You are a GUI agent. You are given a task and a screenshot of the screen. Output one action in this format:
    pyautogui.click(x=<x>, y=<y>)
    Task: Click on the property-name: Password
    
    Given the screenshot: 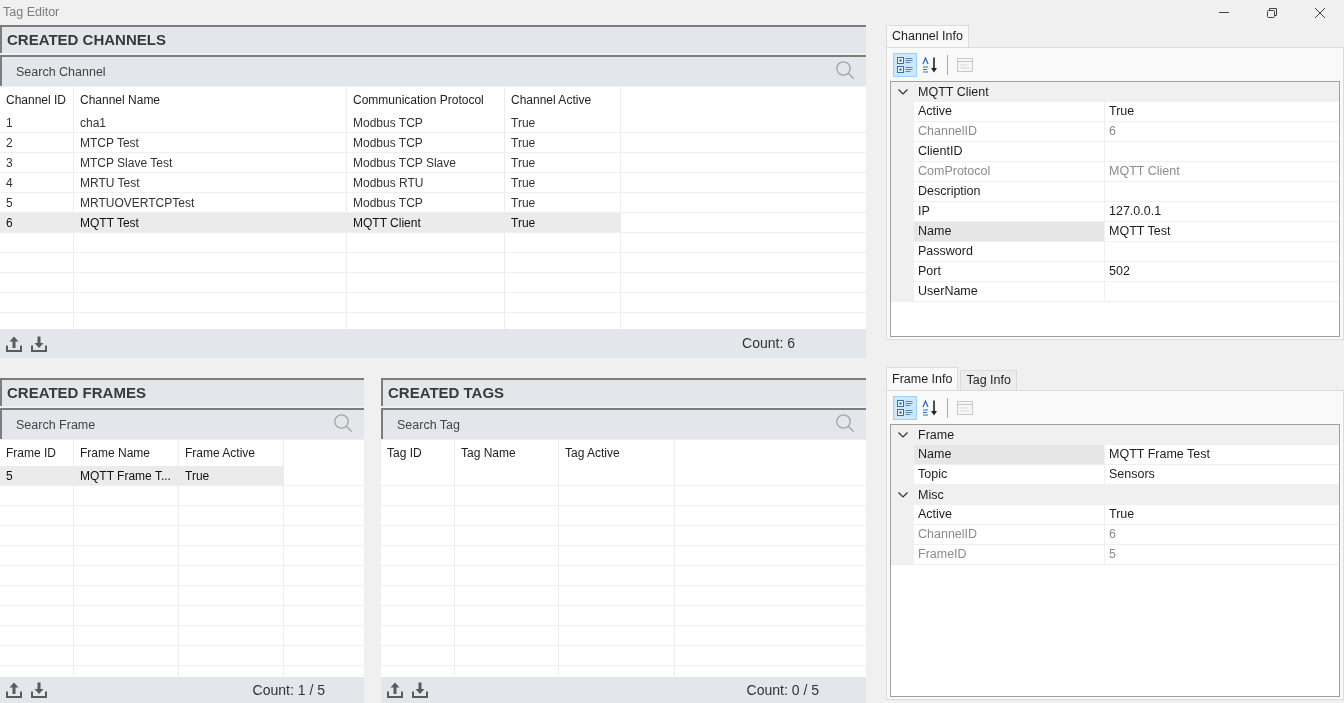 What is the action you would take?
    pyautogui.click(x=1009, y=252)
    